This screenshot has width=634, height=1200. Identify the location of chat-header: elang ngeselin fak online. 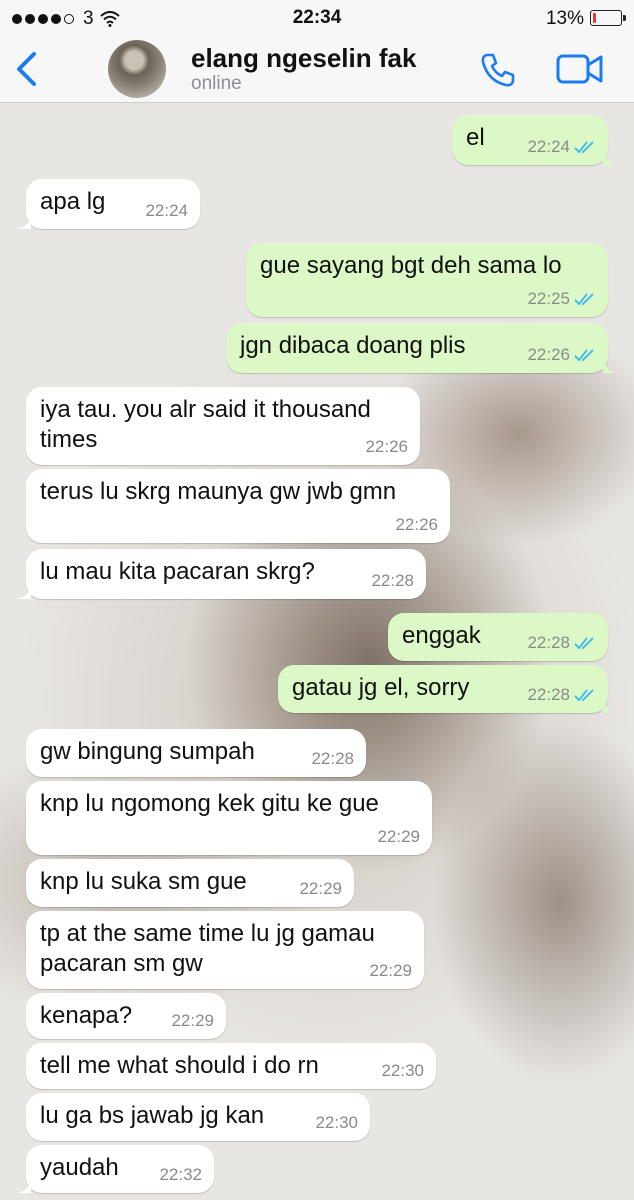
(317, 69).